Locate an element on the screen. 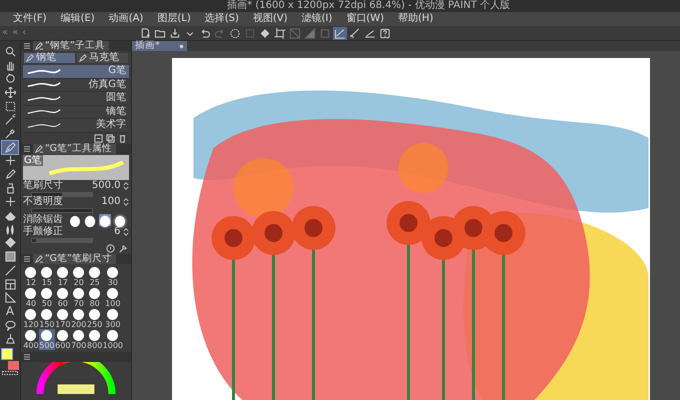 The width and height of the screenshot is (680, 400). help-icon is located at coordinates (385, 33).